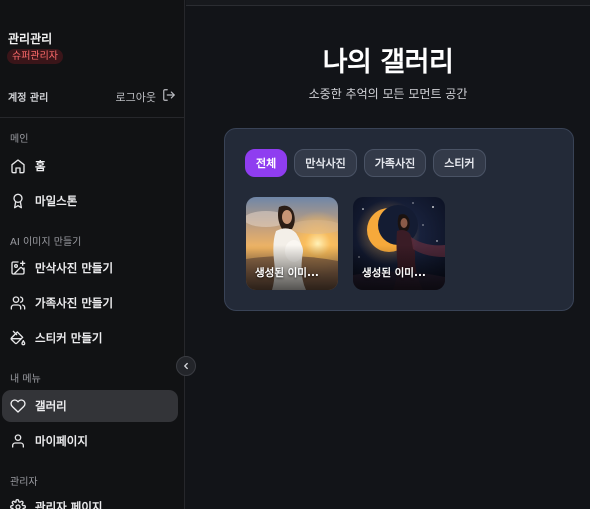 This screenshot has height=509, width=590. What do you see at coordinates (69, 504) in the screenshot?
I see `sidebar-item-label: 관리자 페이지` at bounding box center [69, 504].